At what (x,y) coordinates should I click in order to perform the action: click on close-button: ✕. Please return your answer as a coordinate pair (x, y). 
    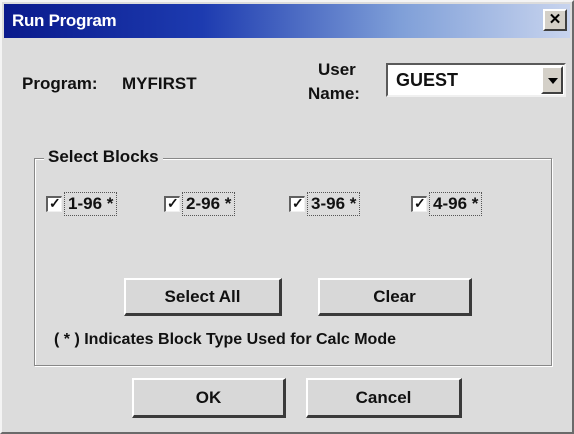
    Looking at the image, I should click on (555, 20).